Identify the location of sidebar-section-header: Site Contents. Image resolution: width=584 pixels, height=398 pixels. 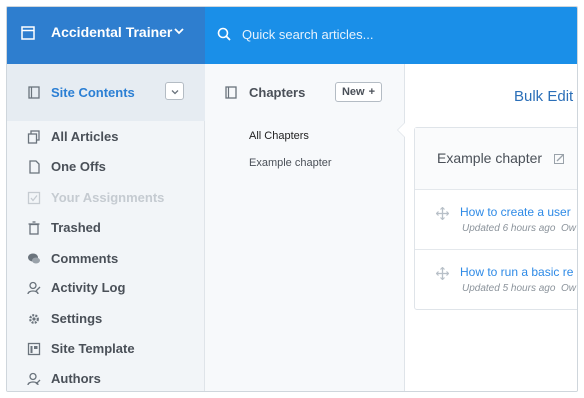
(106, 92).